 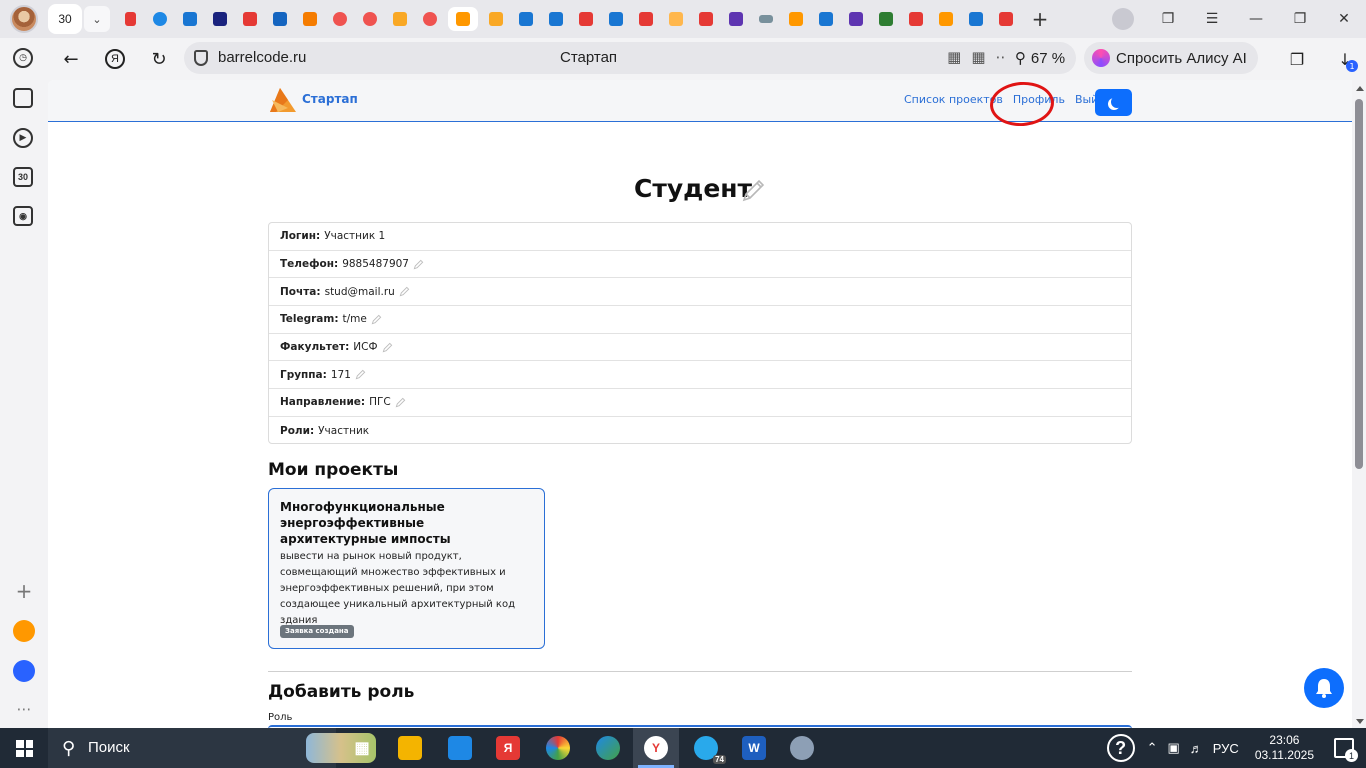 I want to click on logo-icon, so click(x=283, y=100).